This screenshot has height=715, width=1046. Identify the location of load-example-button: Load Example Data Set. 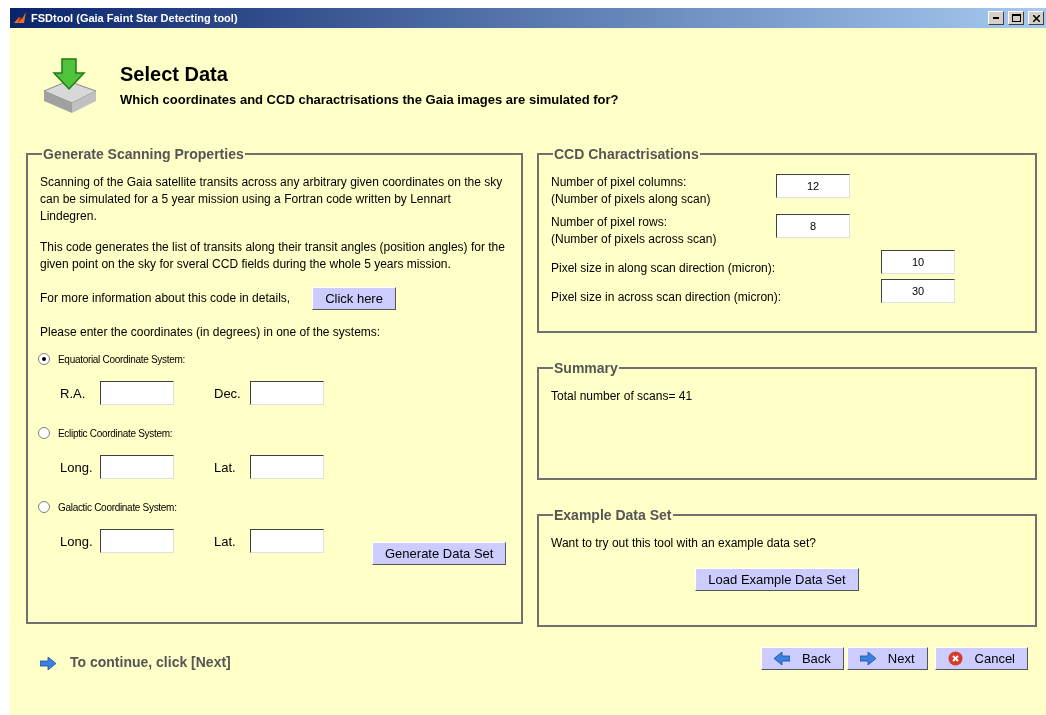
(777, 579).